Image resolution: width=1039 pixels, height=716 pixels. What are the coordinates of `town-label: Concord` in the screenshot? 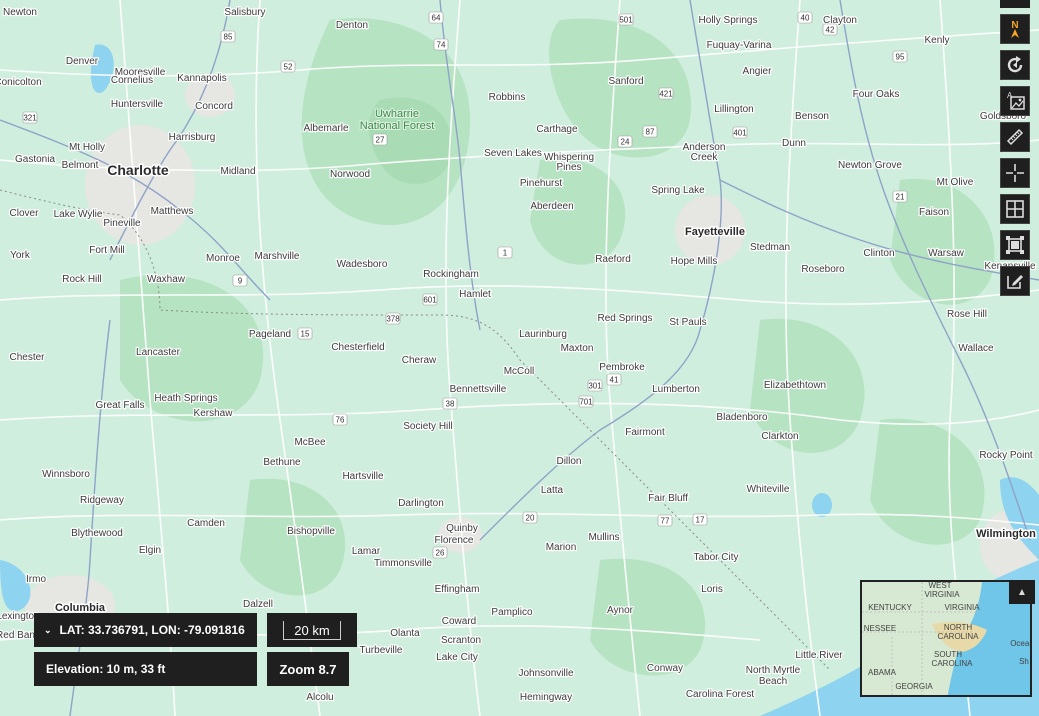 It's located at (214, 106).